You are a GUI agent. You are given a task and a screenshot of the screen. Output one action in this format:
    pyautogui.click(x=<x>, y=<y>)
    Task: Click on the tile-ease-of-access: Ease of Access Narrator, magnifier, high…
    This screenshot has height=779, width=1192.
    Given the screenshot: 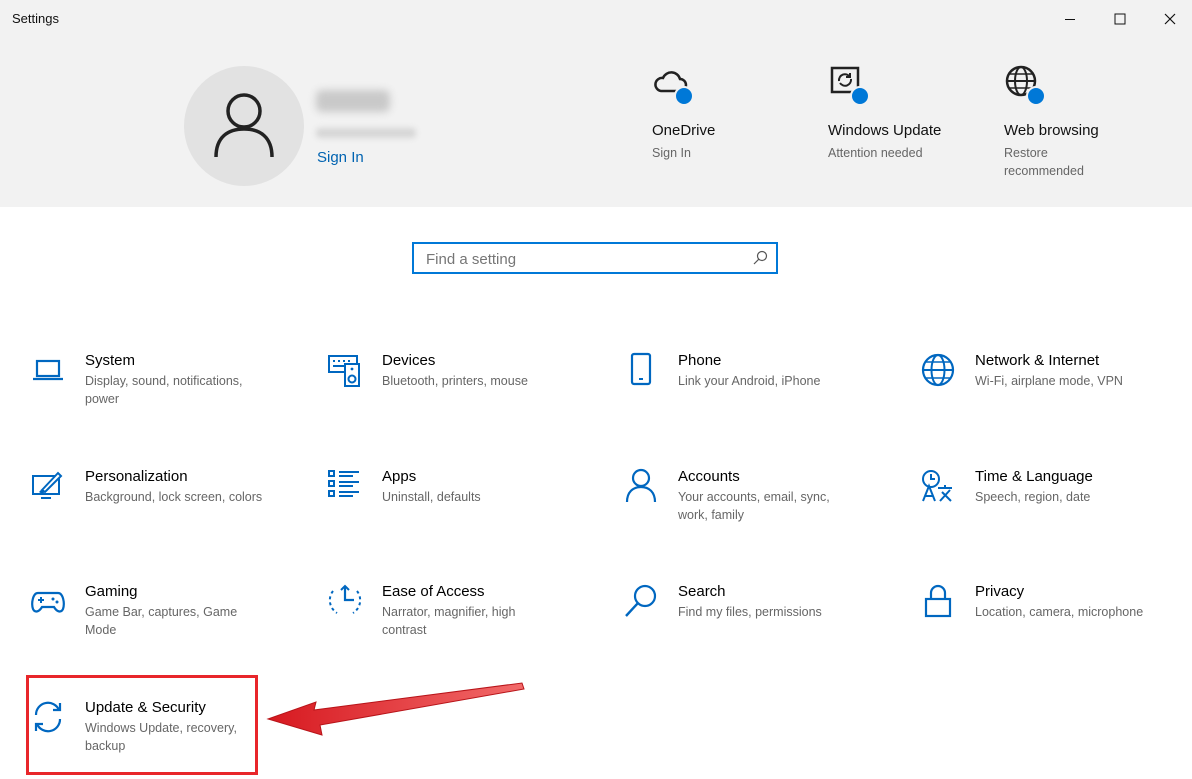 What is the action you would take?
    pyautogui.click(x=452, y=623)
    